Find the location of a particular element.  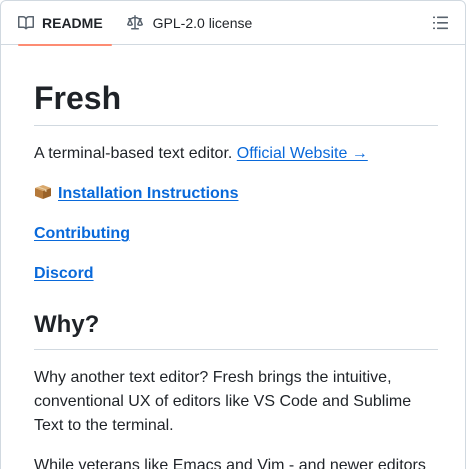

install-paragraph: Installation Instructions is located at coordinates (236, 194).